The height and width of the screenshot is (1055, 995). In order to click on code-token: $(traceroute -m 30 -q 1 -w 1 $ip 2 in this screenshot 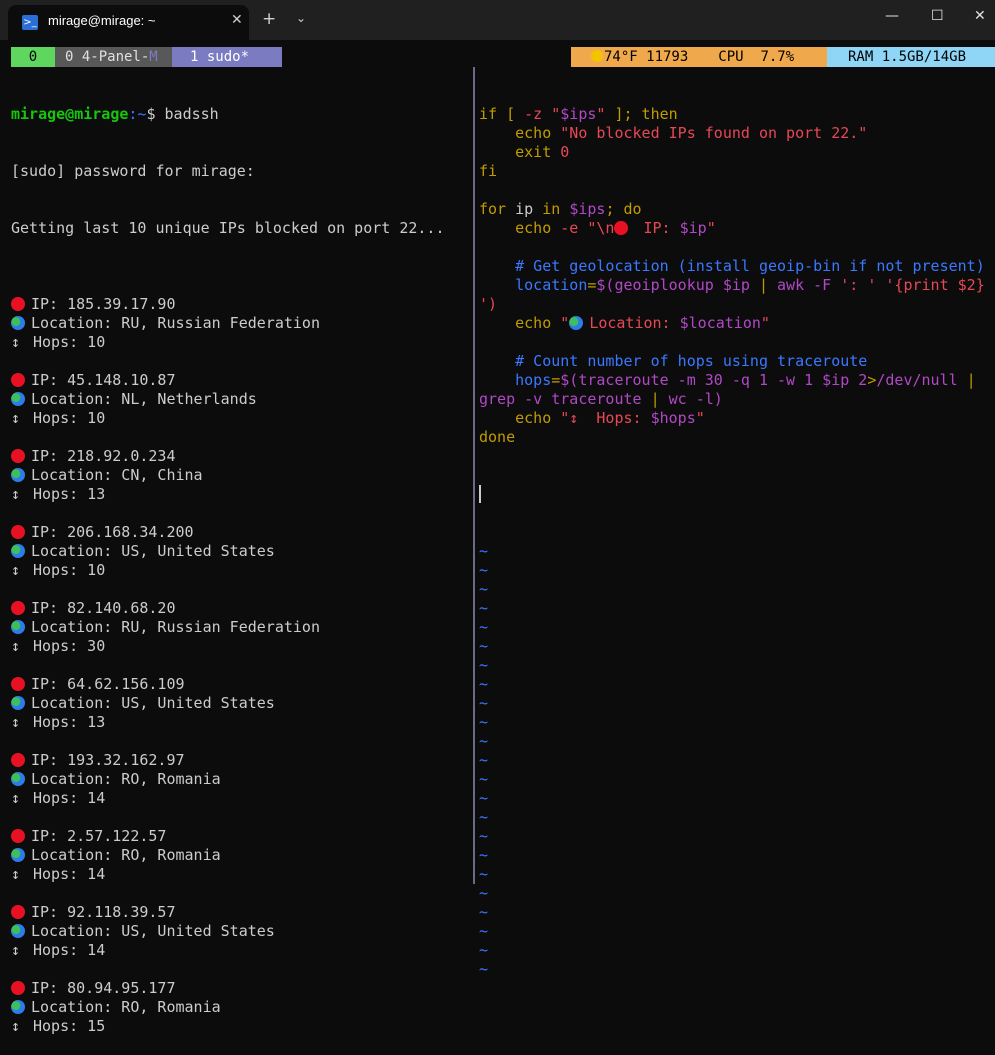, I will do `click(714, 380)`.